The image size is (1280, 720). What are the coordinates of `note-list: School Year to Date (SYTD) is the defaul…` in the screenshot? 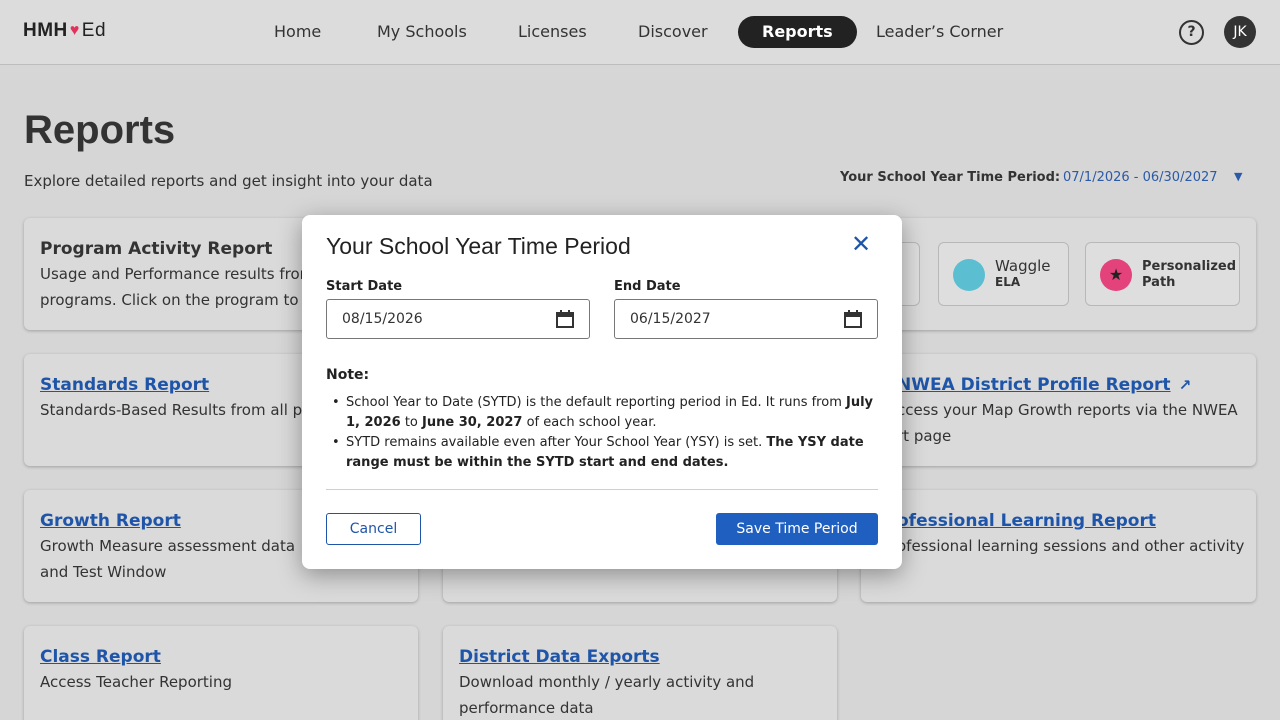 It's located at (607, 433).